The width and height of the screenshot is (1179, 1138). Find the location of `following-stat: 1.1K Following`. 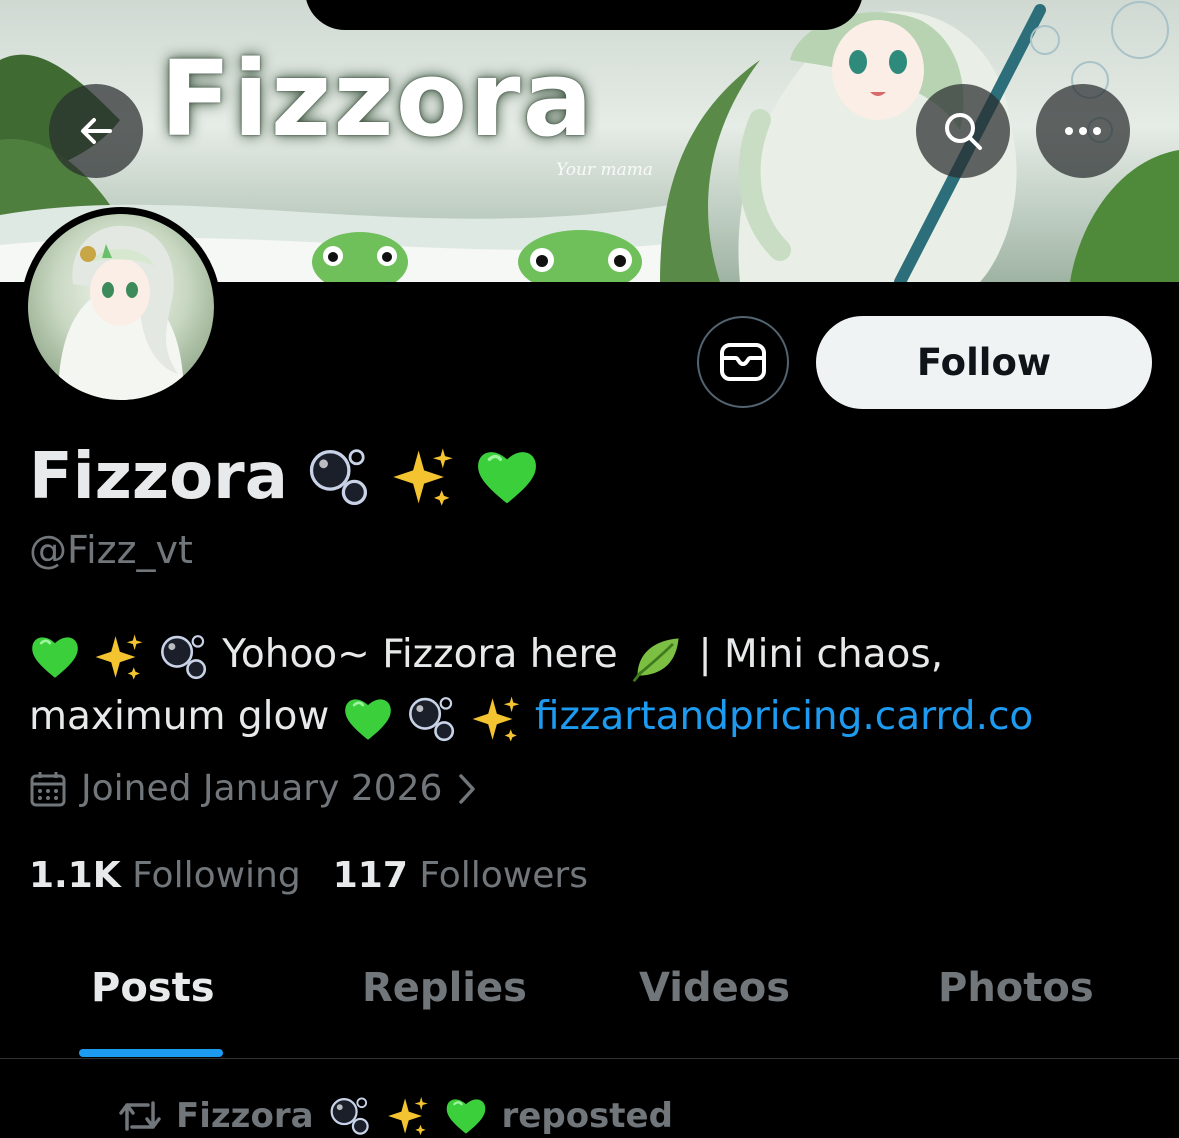

following-stat: 1.1K Following is located at coordinates (165, 875).